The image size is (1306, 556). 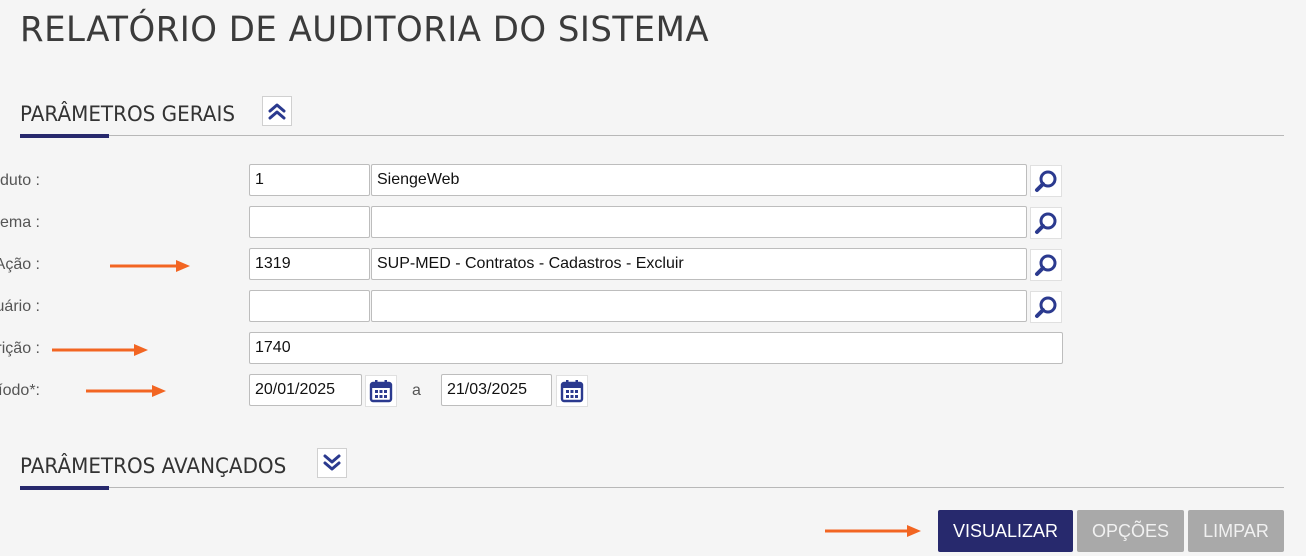 I want to click on usuario-row: Usuário :, so click(x=550, y=307).